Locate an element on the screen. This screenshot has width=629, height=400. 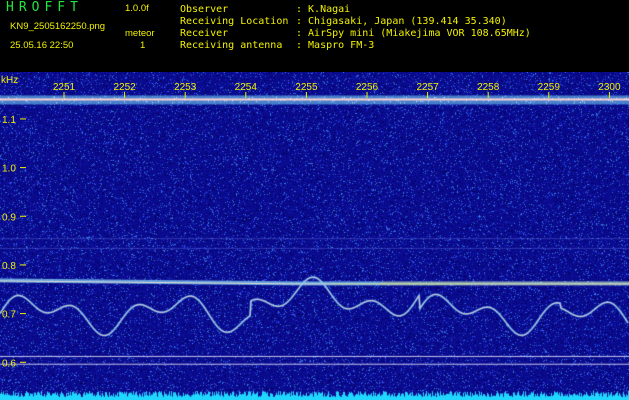
x-tick-label: 2253 is located at coordinates (185, 87).